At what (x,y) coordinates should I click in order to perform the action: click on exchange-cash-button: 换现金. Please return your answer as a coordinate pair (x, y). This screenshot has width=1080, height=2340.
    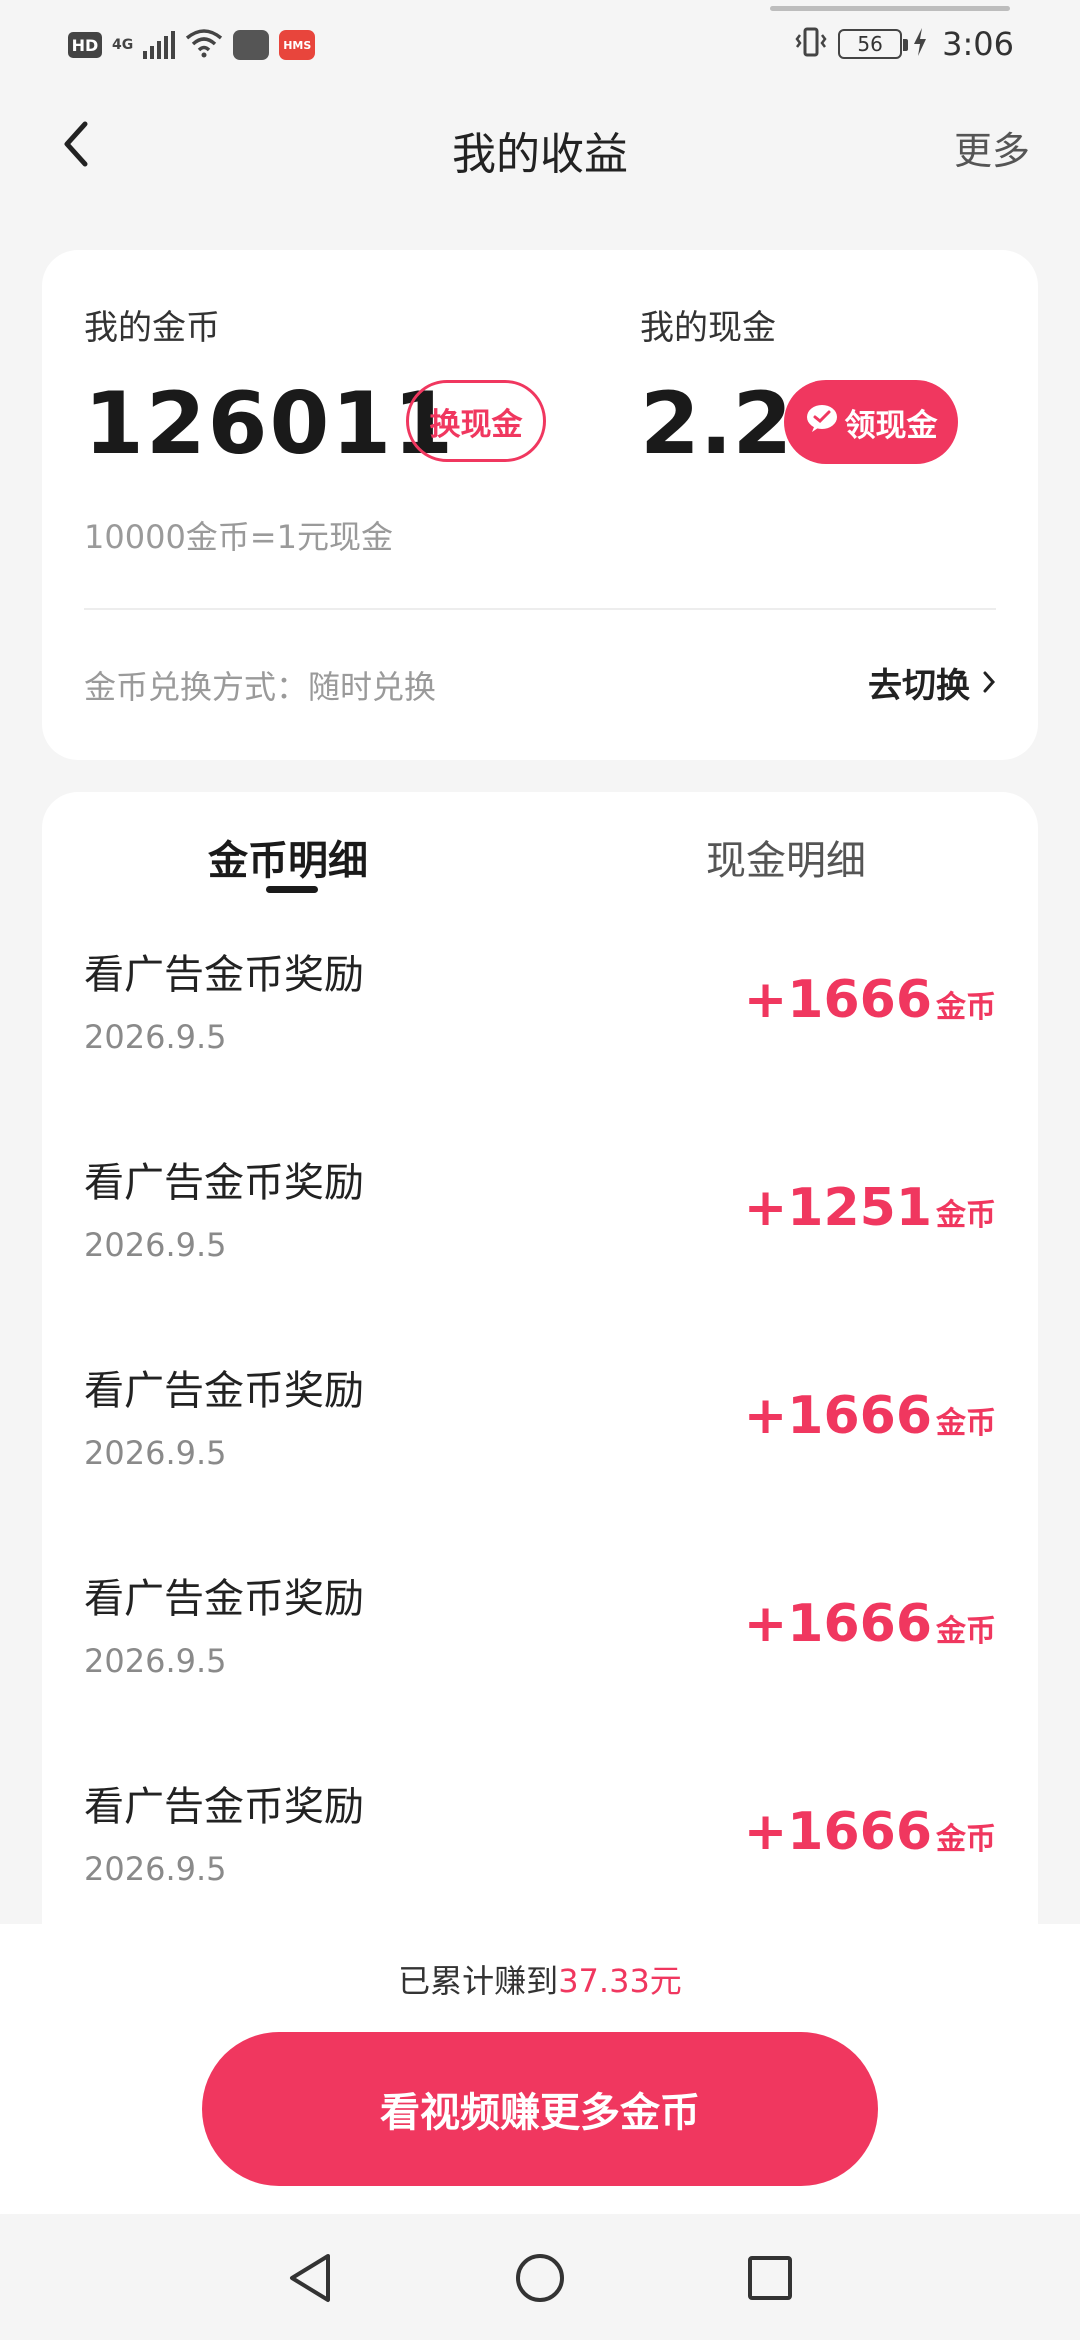
    Looking at the image, I should click on (476, 421).